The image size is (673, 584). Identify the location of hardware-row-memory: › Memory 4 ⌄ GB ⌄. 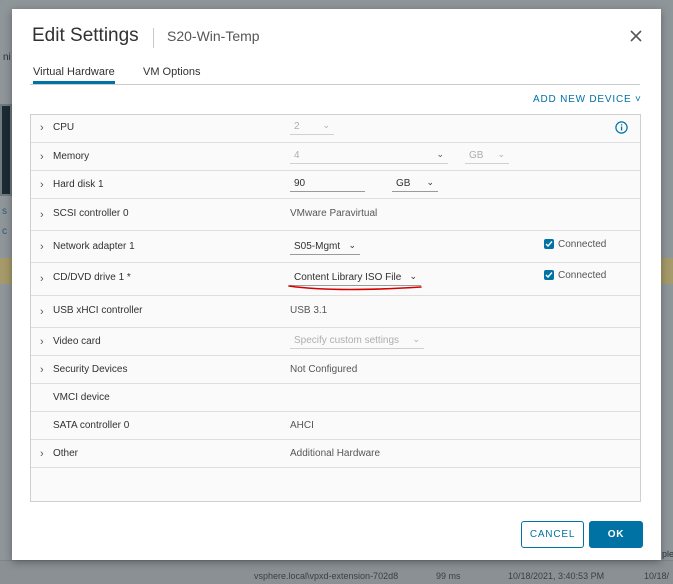
(335, 157).